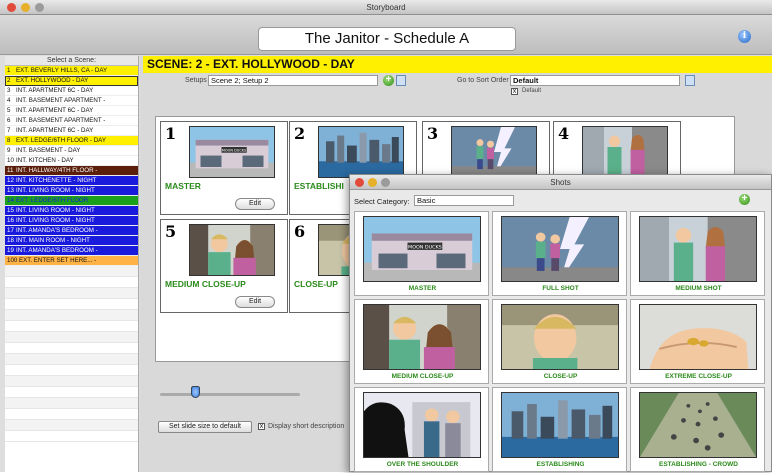  Describe the element at coordinates (56, 180) in the screenshot. I see `scene-label: INT. KITCHENETTE - NIGHT` at that location.